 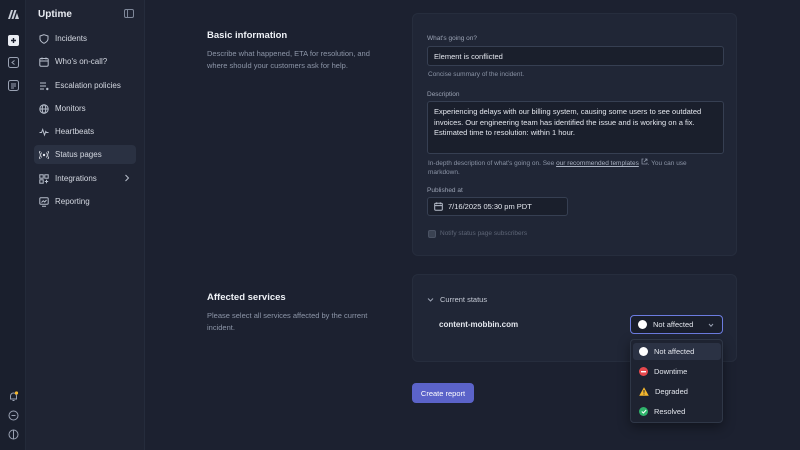 What do you see at coordinates (677, 351) in the screenshot?
I see `status-option-not-affected: Not affected` at bounding box center [677, 351].